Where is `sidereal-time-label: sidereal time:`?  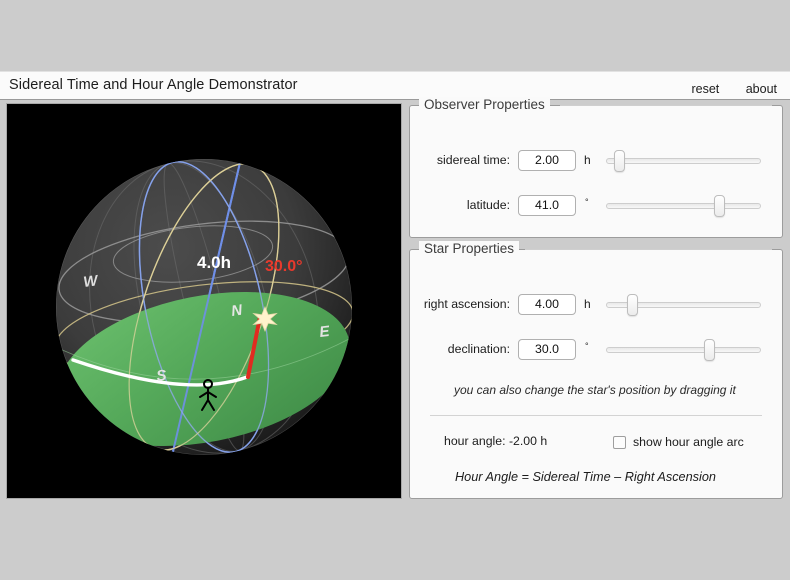
sidereal-time-label: sidereal time: is located at coordinates (473, 160).